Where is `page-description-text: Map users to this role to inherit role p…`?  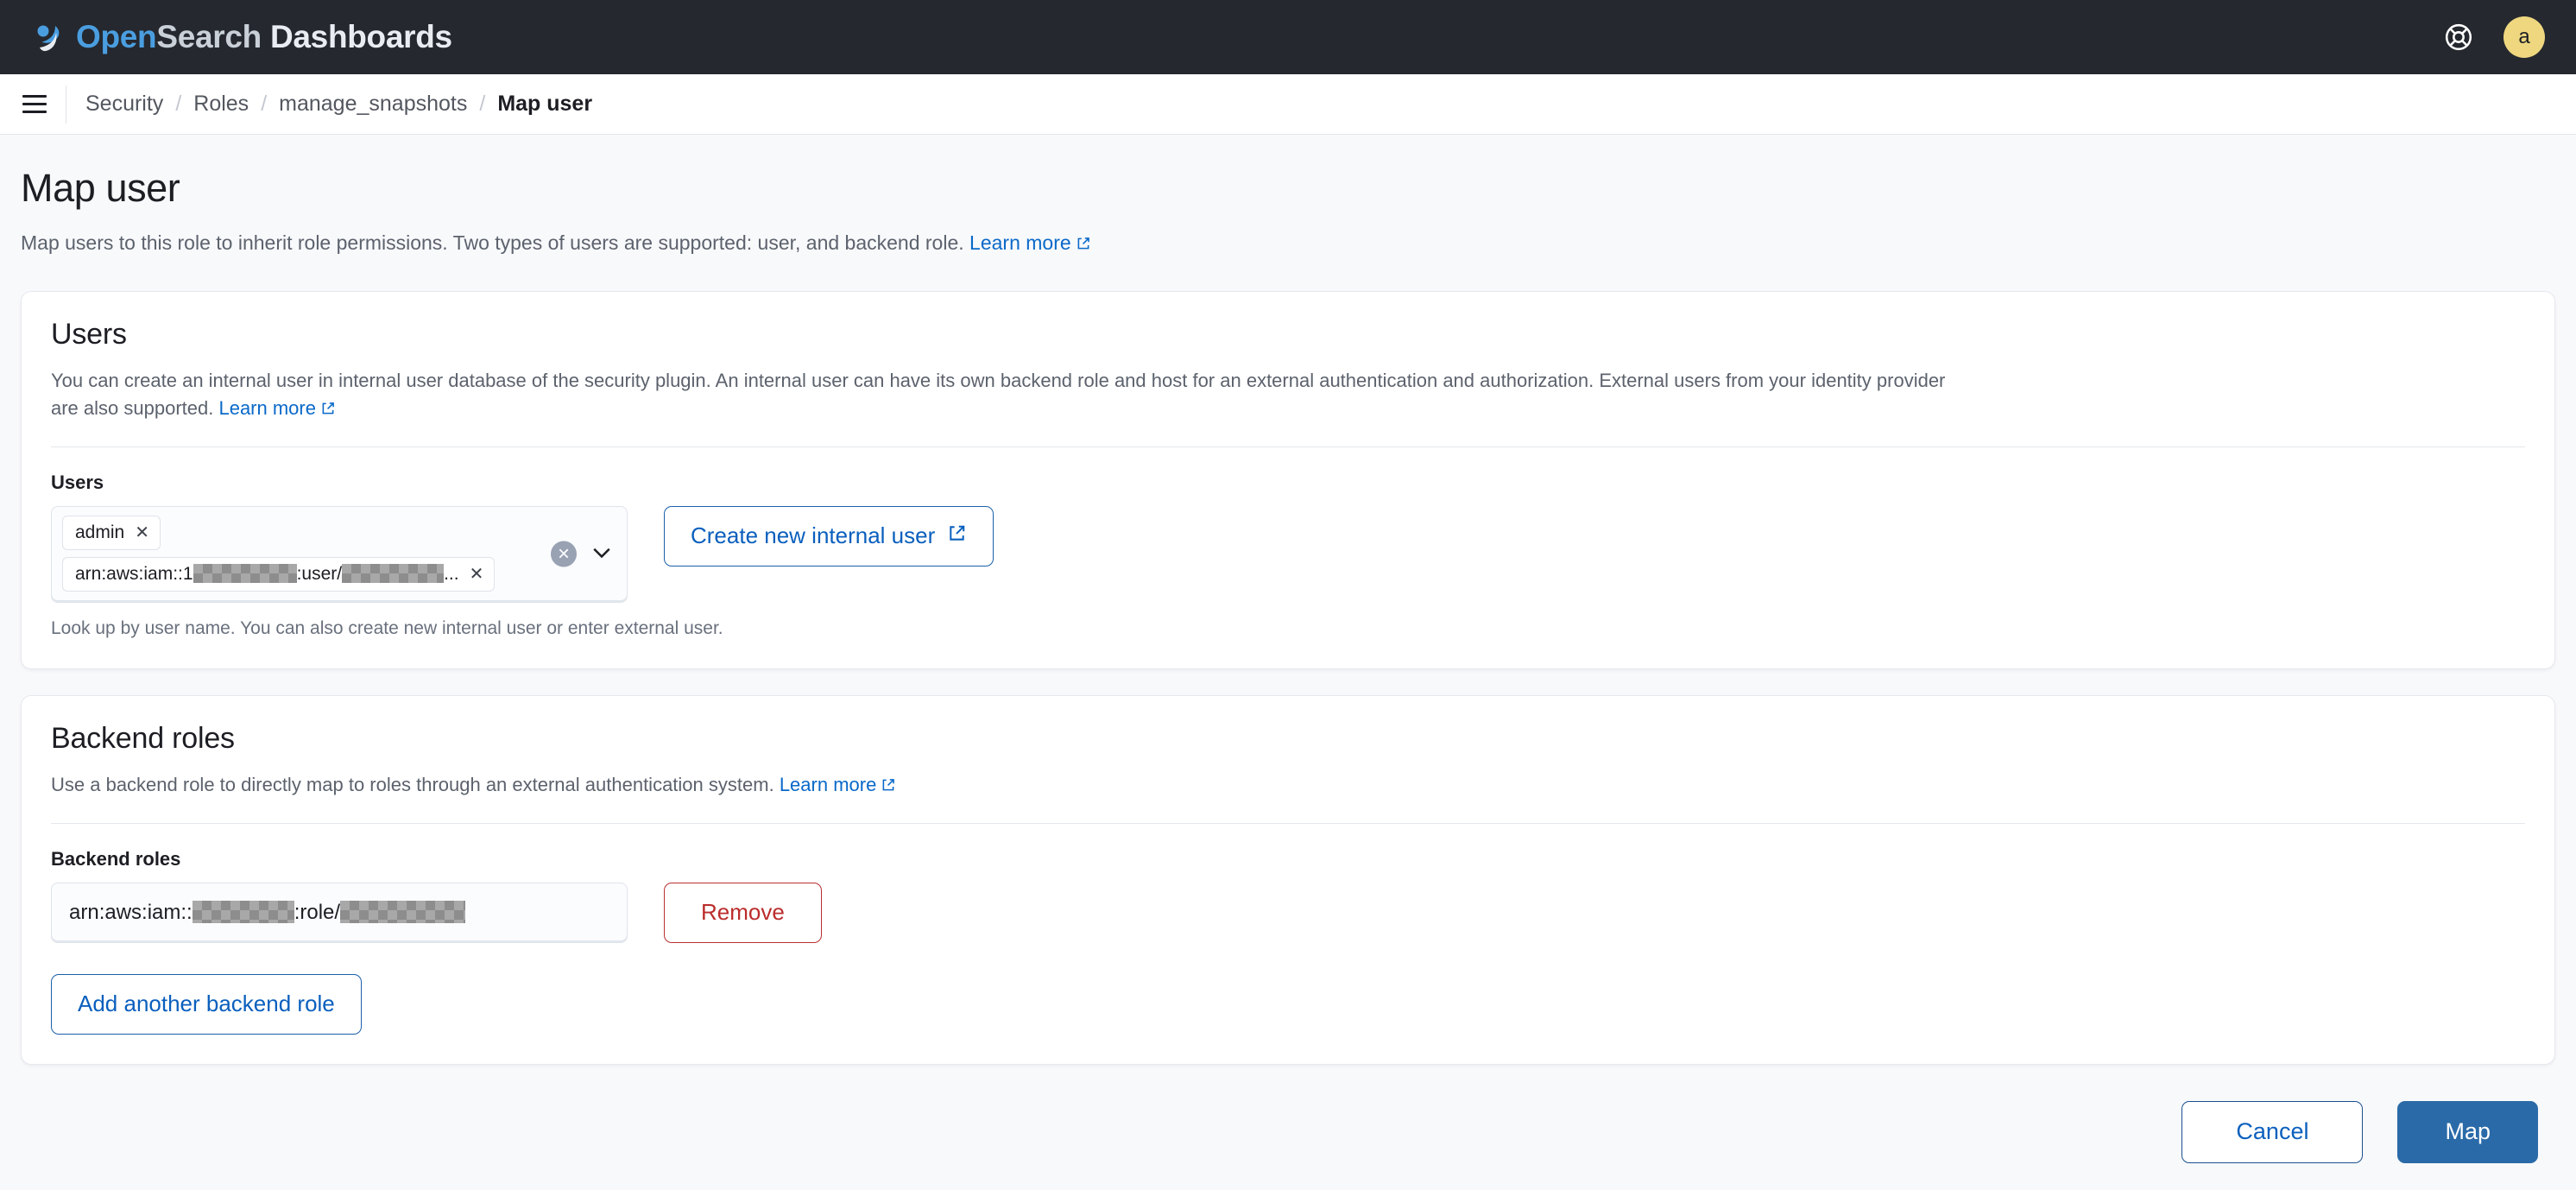 page-description-text: Map users to this role to inherit role p… is located at coordinates (492, 243).